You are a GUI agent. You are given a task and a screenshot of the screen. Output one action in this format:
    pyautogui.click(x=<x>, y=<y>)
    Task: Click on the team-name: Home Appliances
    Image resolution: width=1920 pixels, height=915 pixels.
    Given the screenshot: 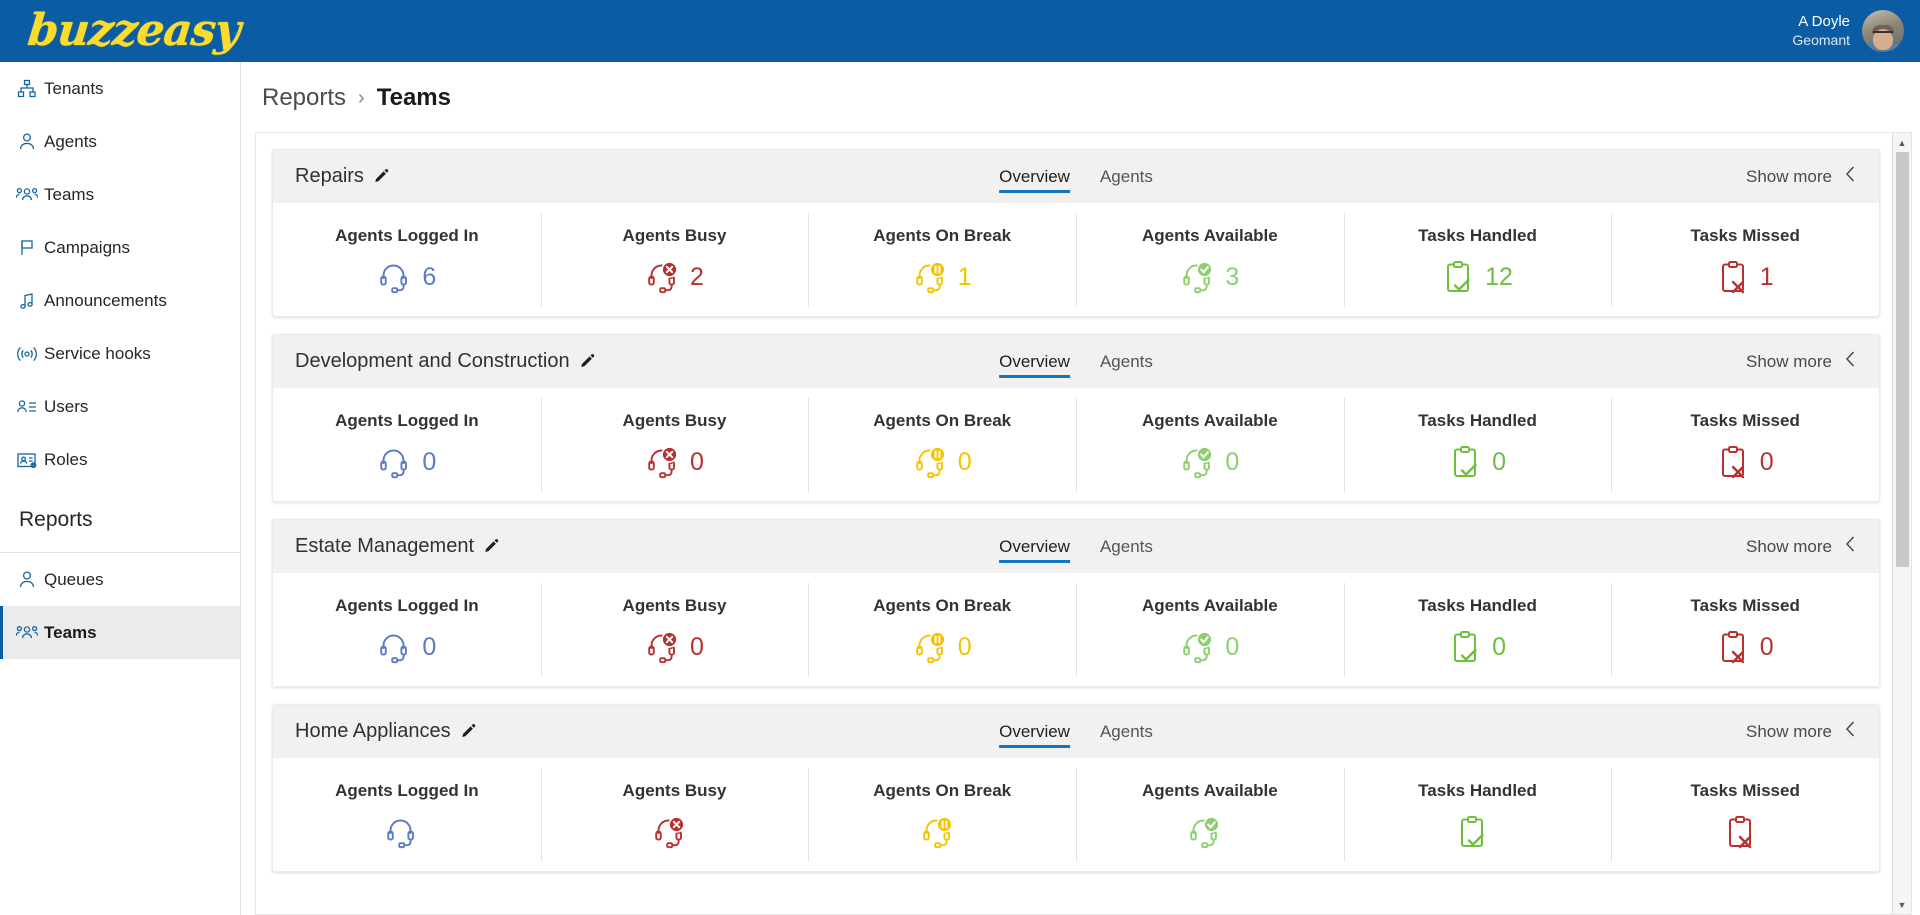 What is the action you would take?
    pyautogui.click(x=373, y=731)
    